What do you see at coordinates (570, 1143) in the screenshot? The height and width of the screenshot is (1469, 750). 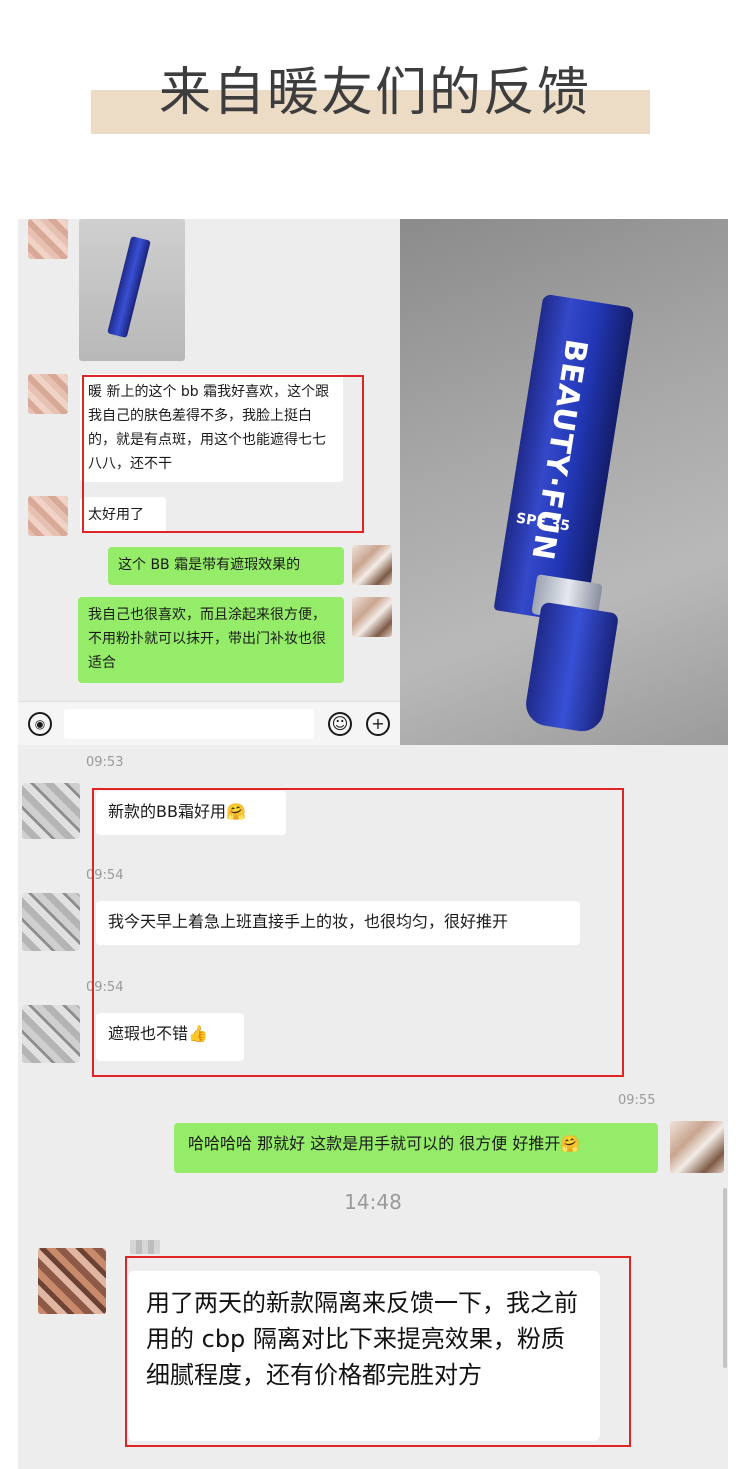 I see `hug-emoji-icon: 🤗` at bounding box center [570, 1143].